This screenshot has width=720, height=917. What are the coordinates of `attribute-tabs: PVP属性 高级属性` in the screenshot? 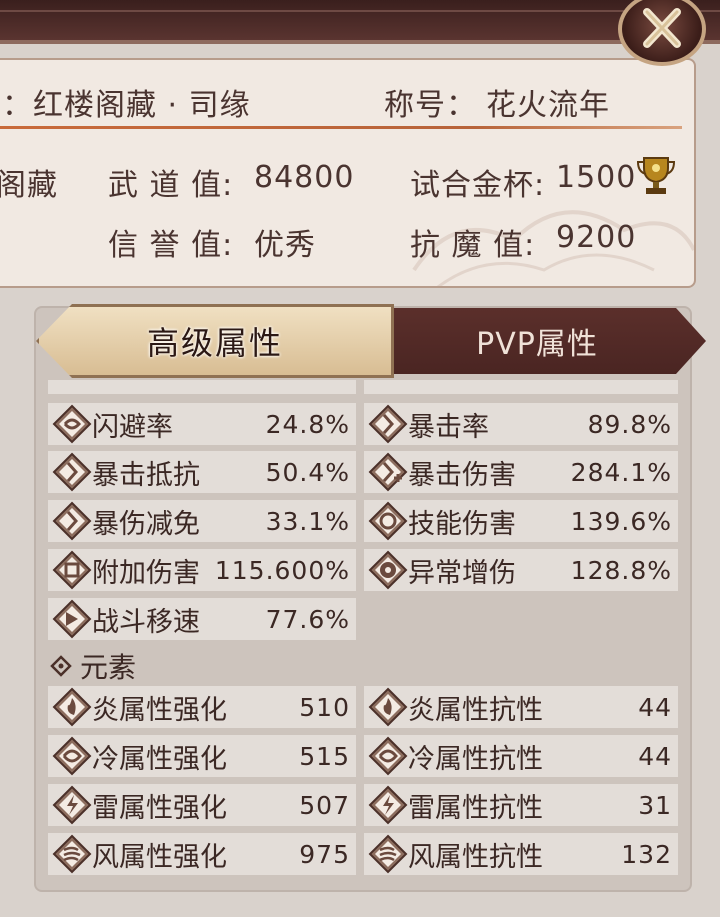 It's located at (370, 342).